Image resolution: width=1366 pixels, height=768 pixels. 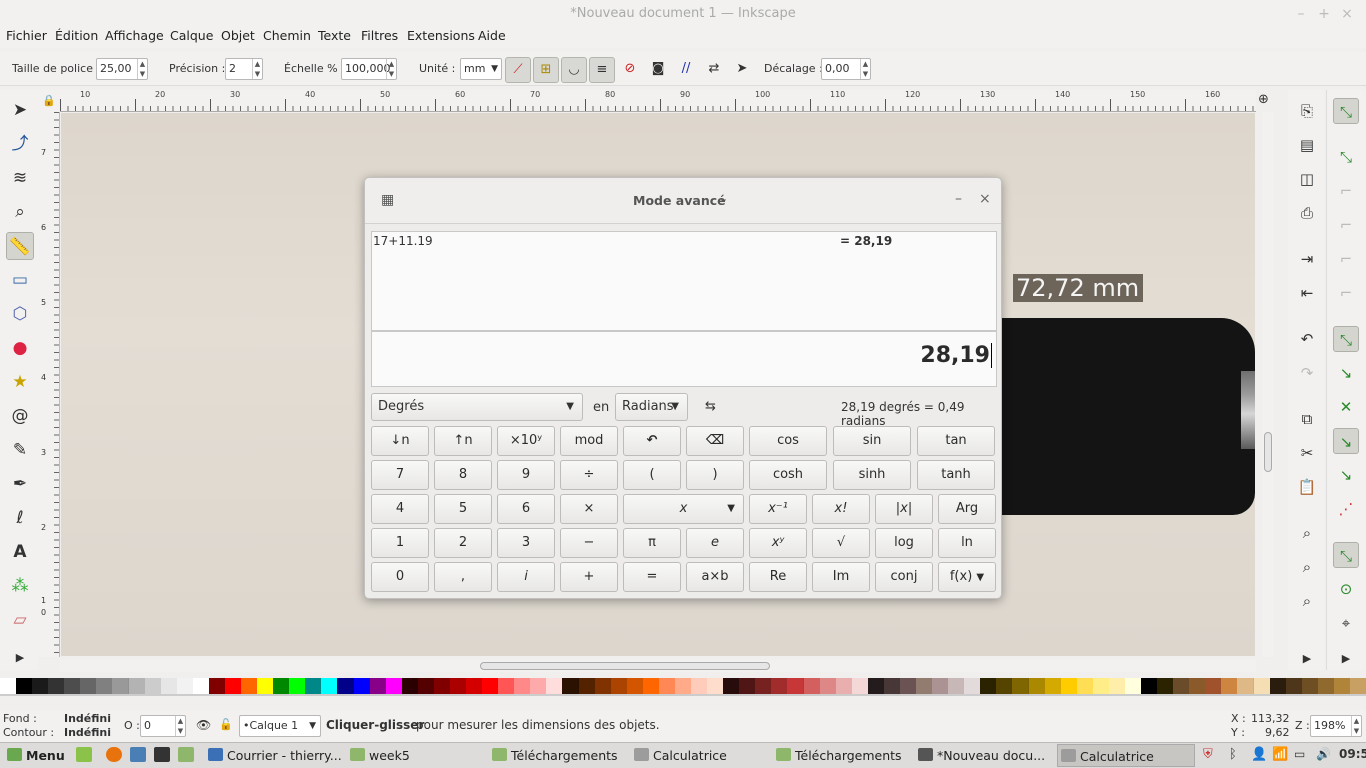 I want to click on button-add: +, so click(x=589, y=577).